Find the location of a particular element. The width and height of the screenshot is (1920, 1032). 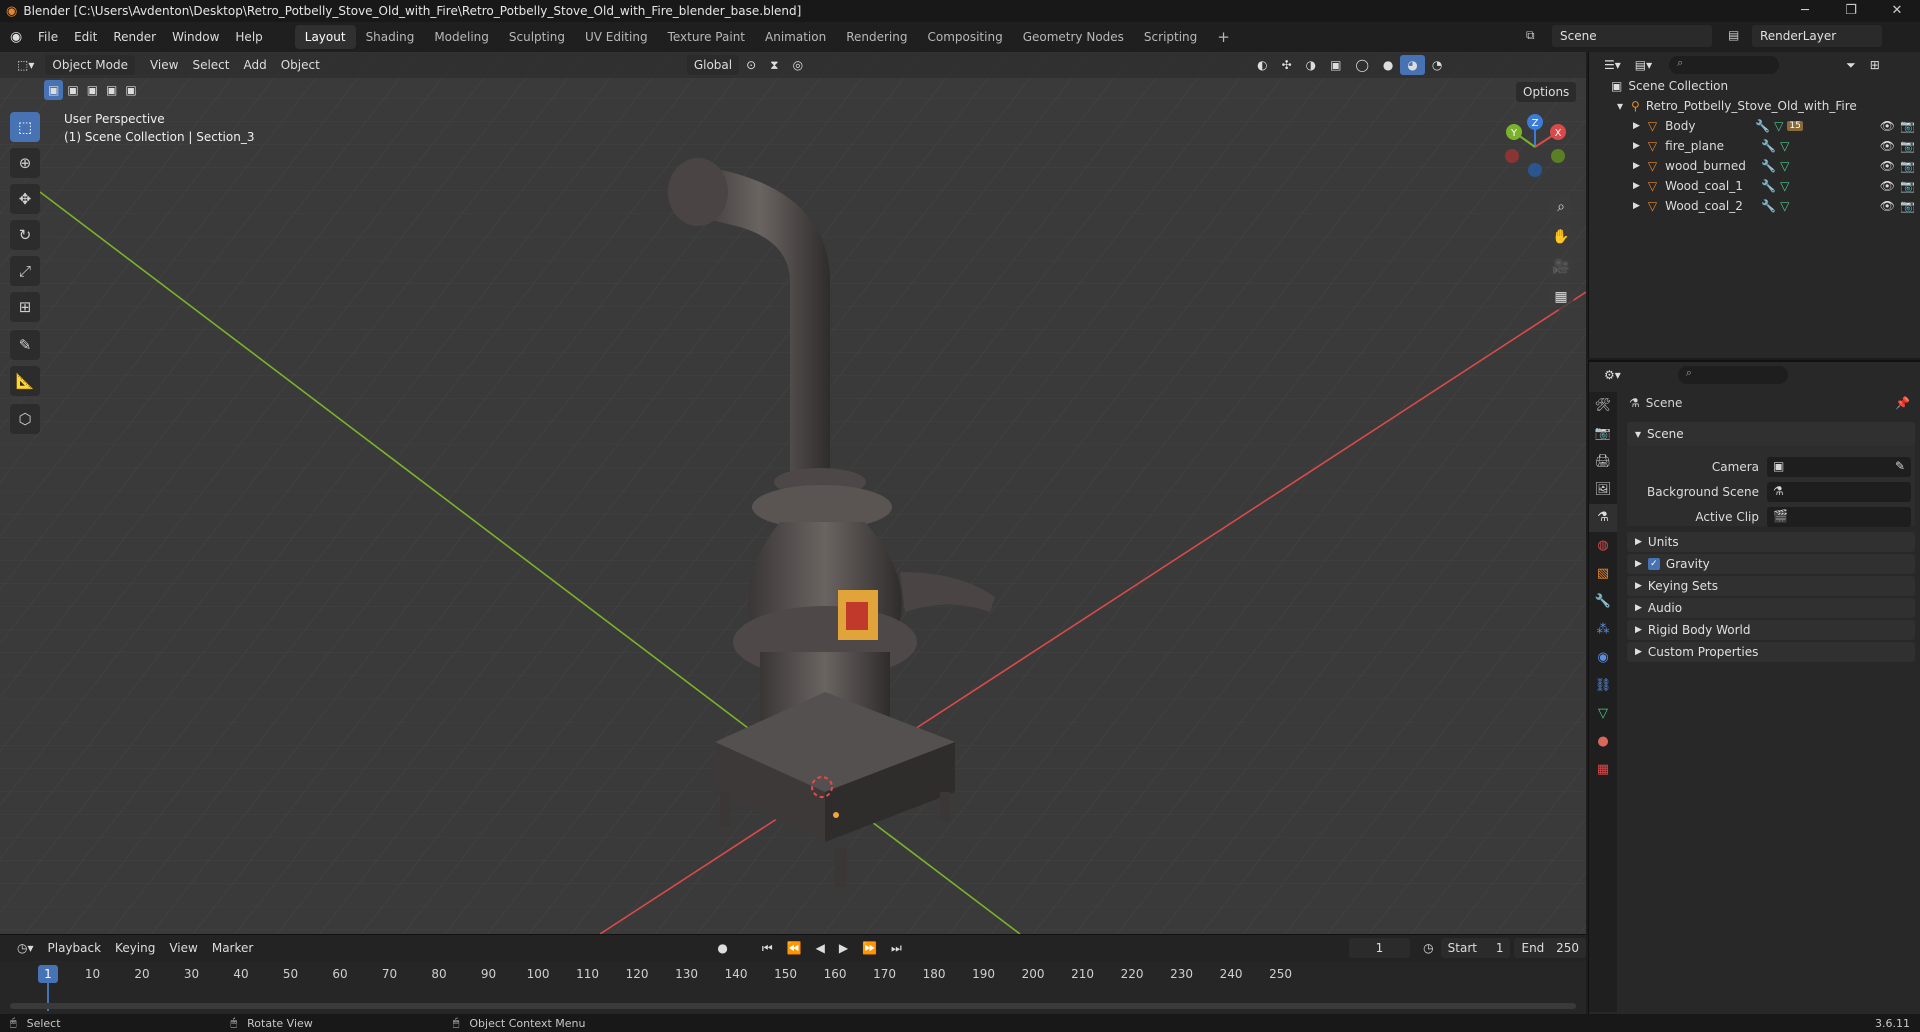

rendered-shading-icon: ◔ is located at coordinates (1437, 65).